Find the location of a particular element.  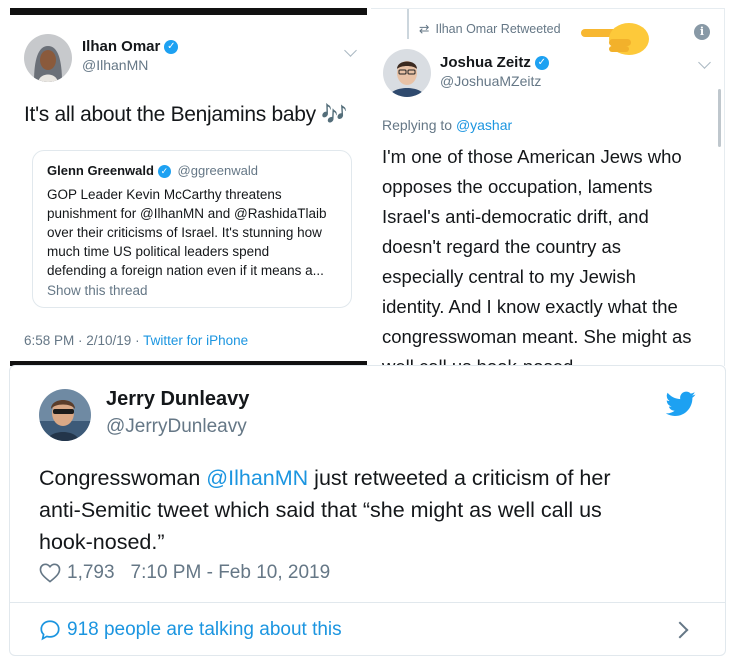

tweet-text-line1-rest: just retweeted a criticism of her is located at coordinates (459, 478).